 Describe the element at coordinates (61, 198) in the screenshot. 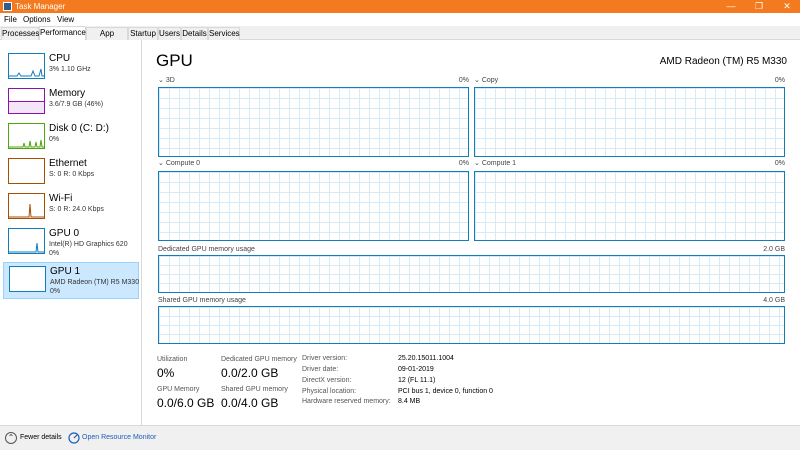

I see `sidebar-item-label: Wi-Fi` at that location.